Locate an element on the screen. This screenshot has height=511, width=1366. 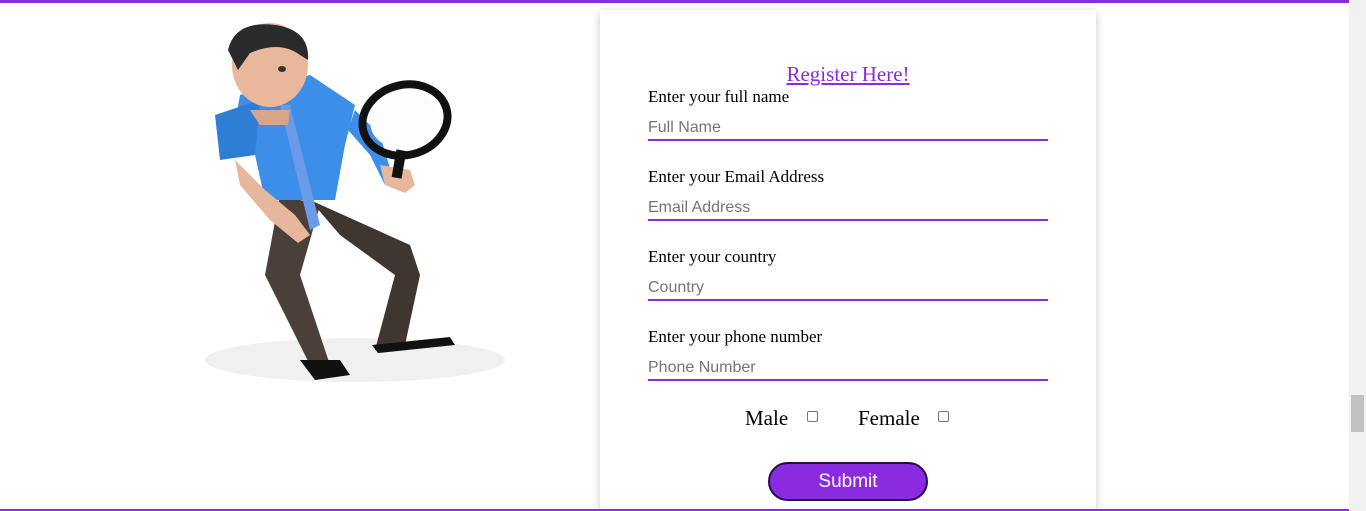
register-here-link: Register Here! is located at coordinates (848, 74).